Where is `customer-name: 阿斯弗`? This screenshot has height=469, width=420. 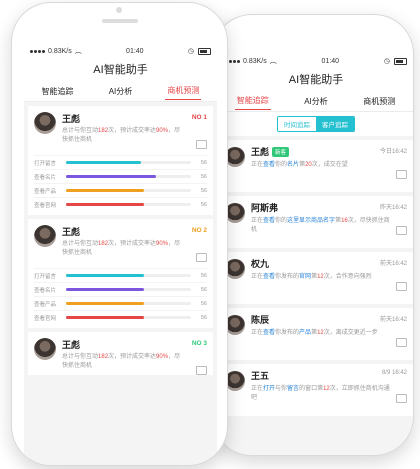 customer-name: 阿斯弗 is located at coordinates (265, 208).